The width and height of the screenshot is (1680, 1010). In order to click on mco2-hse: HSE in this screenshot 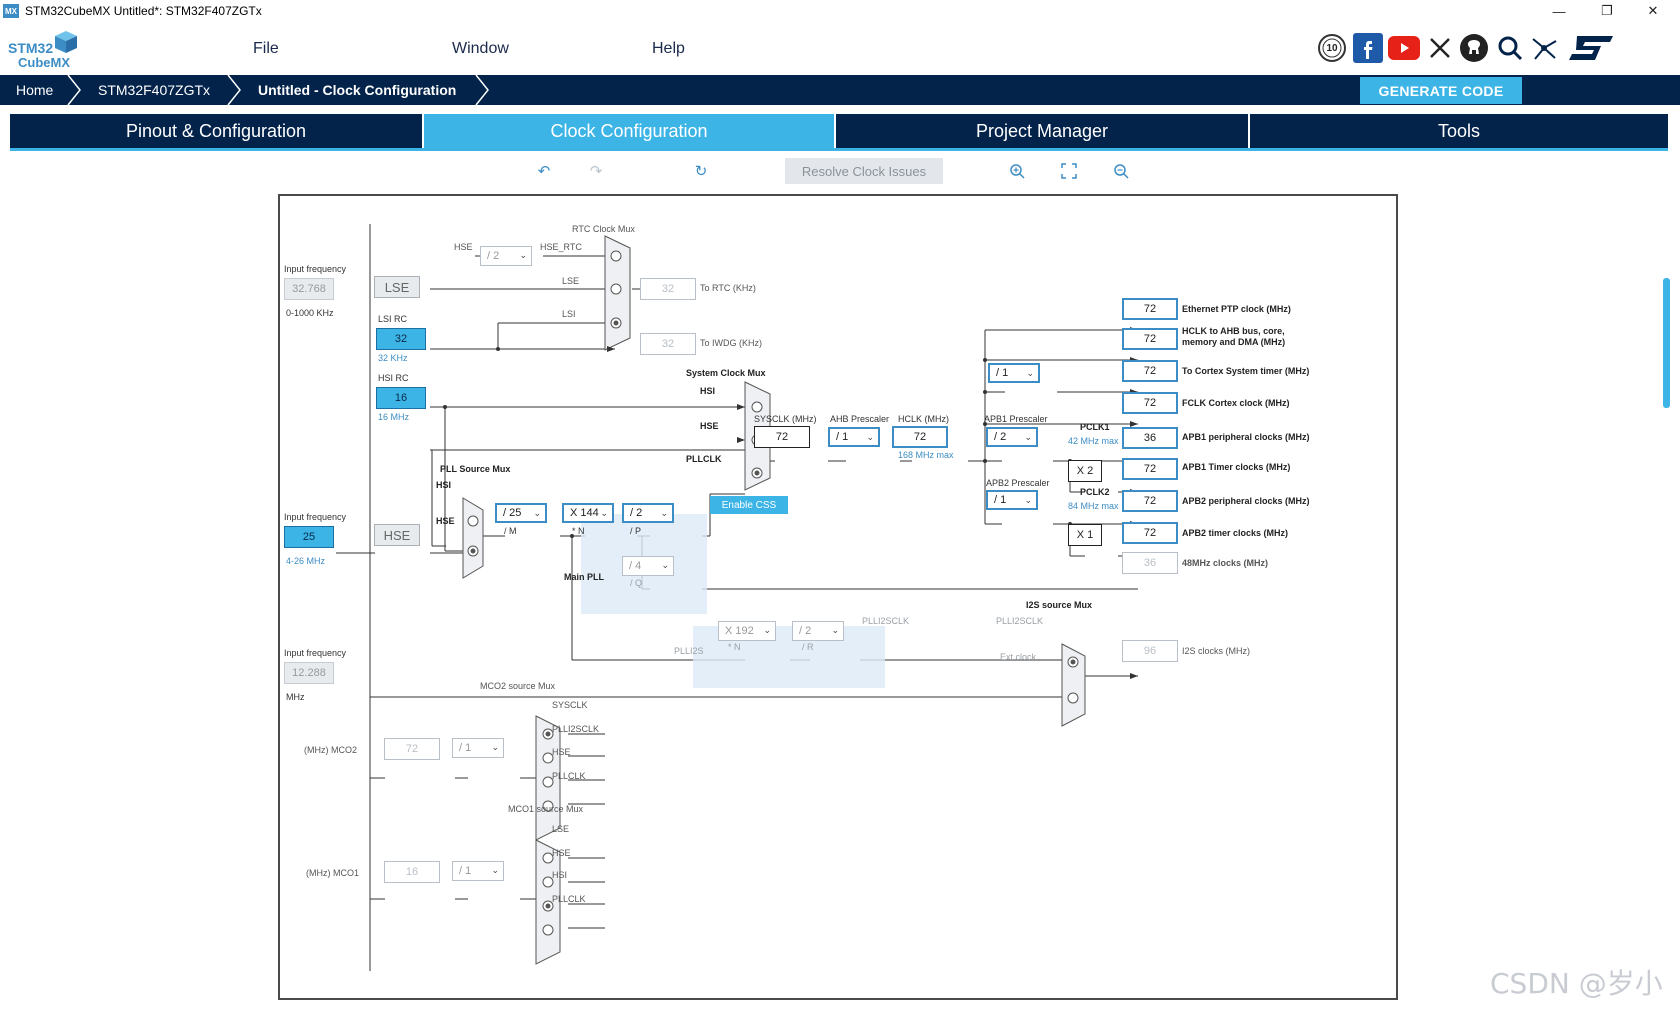, I will do `click(561, 752)`.